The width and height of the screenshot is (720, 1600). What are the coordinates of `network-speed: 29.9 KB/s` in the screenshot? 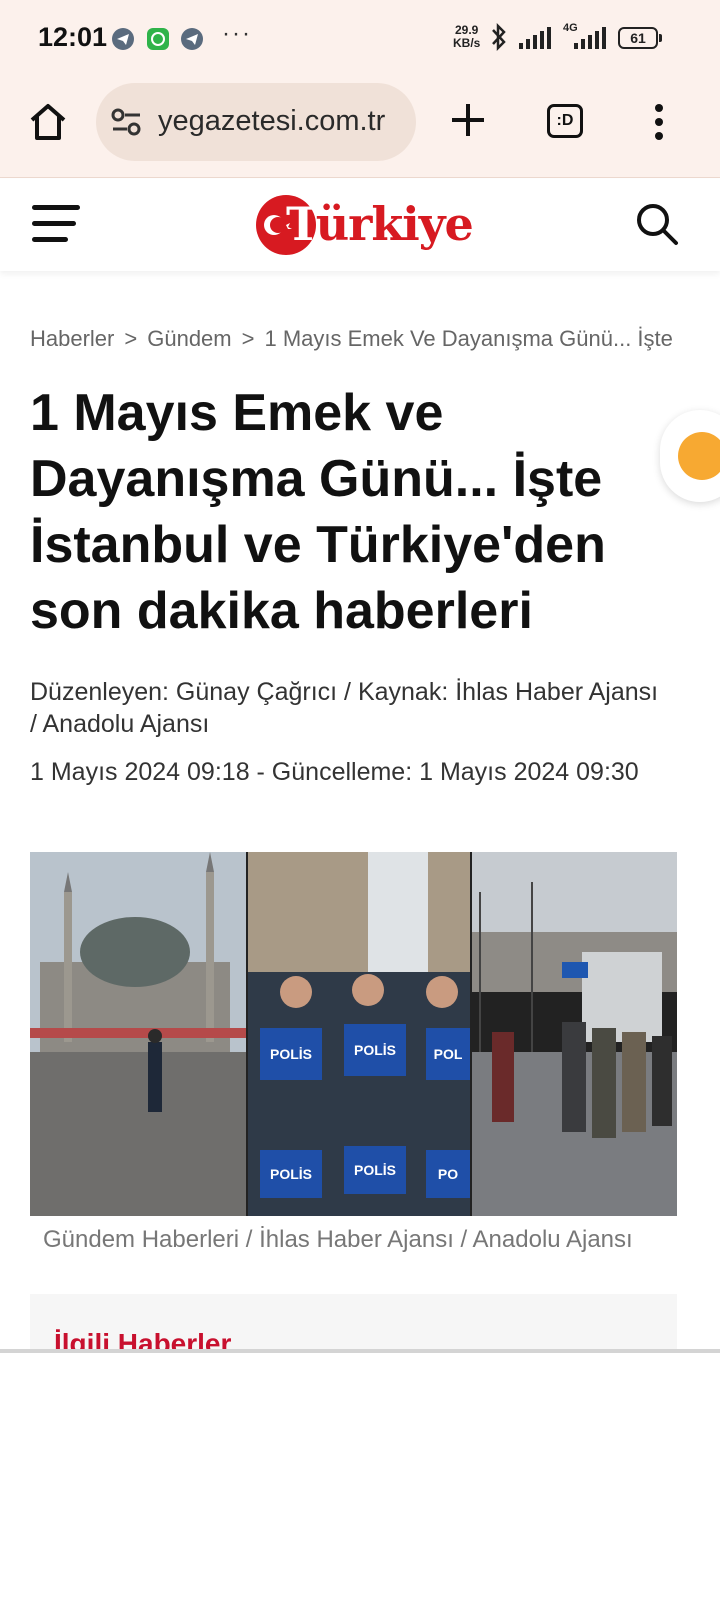 It's located at (466, 37).